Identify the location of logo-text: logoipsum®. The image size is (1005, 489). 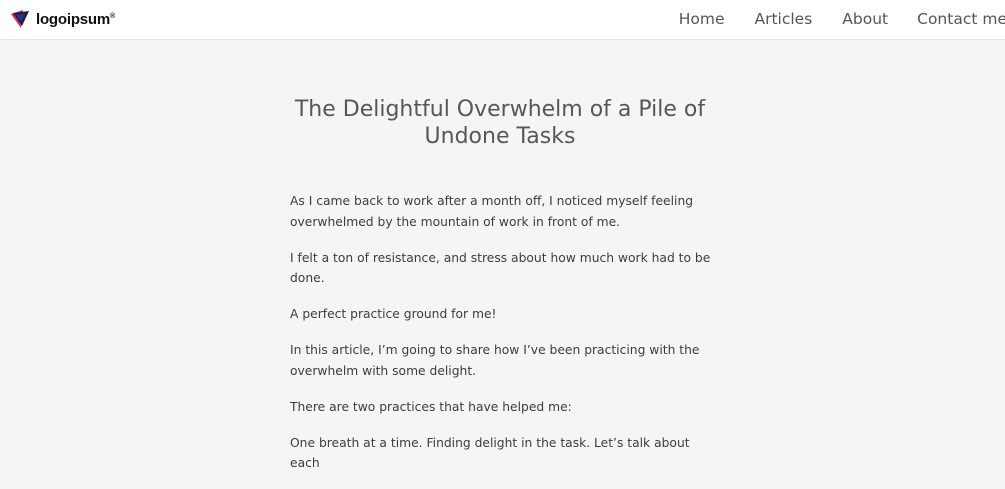
(75, 19).